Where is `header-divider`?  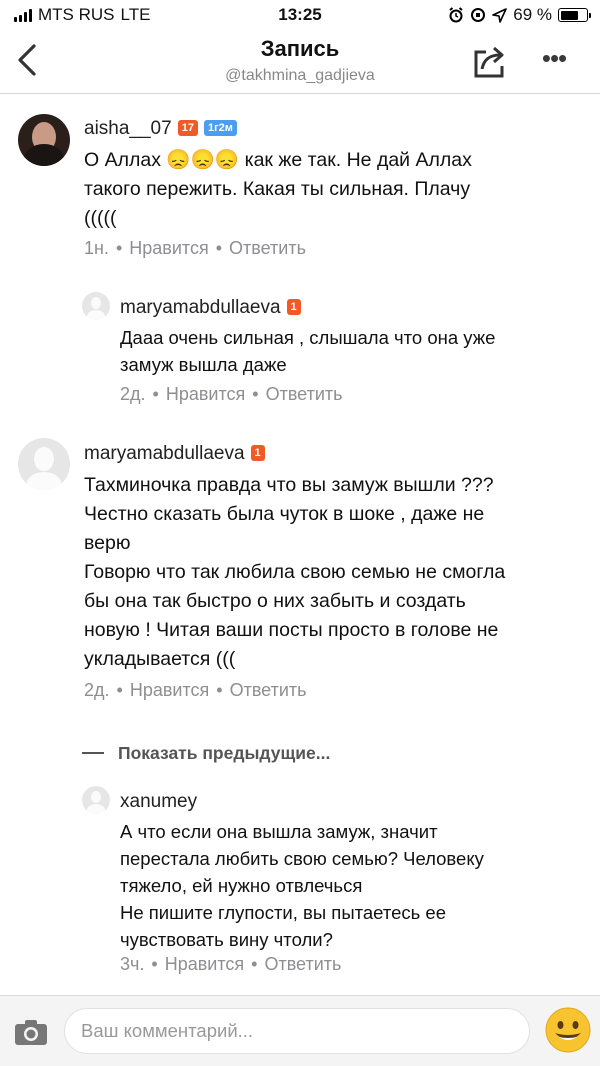
header-divider is located at coordinates (300, 93).